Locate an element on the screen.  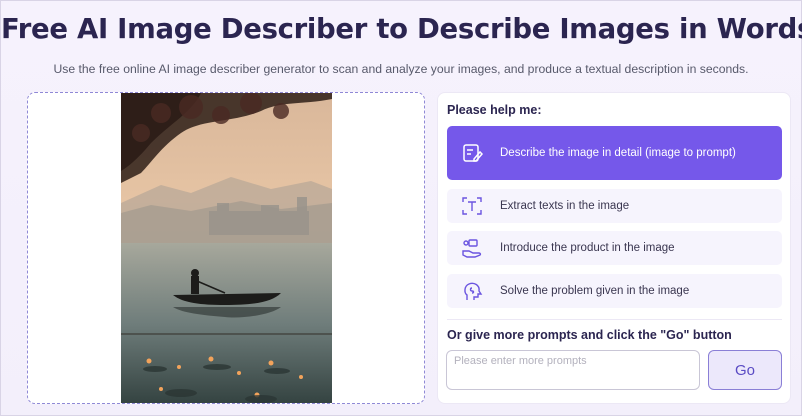
option-label: Introduce the product in the image is located at coordinates (587, 248).